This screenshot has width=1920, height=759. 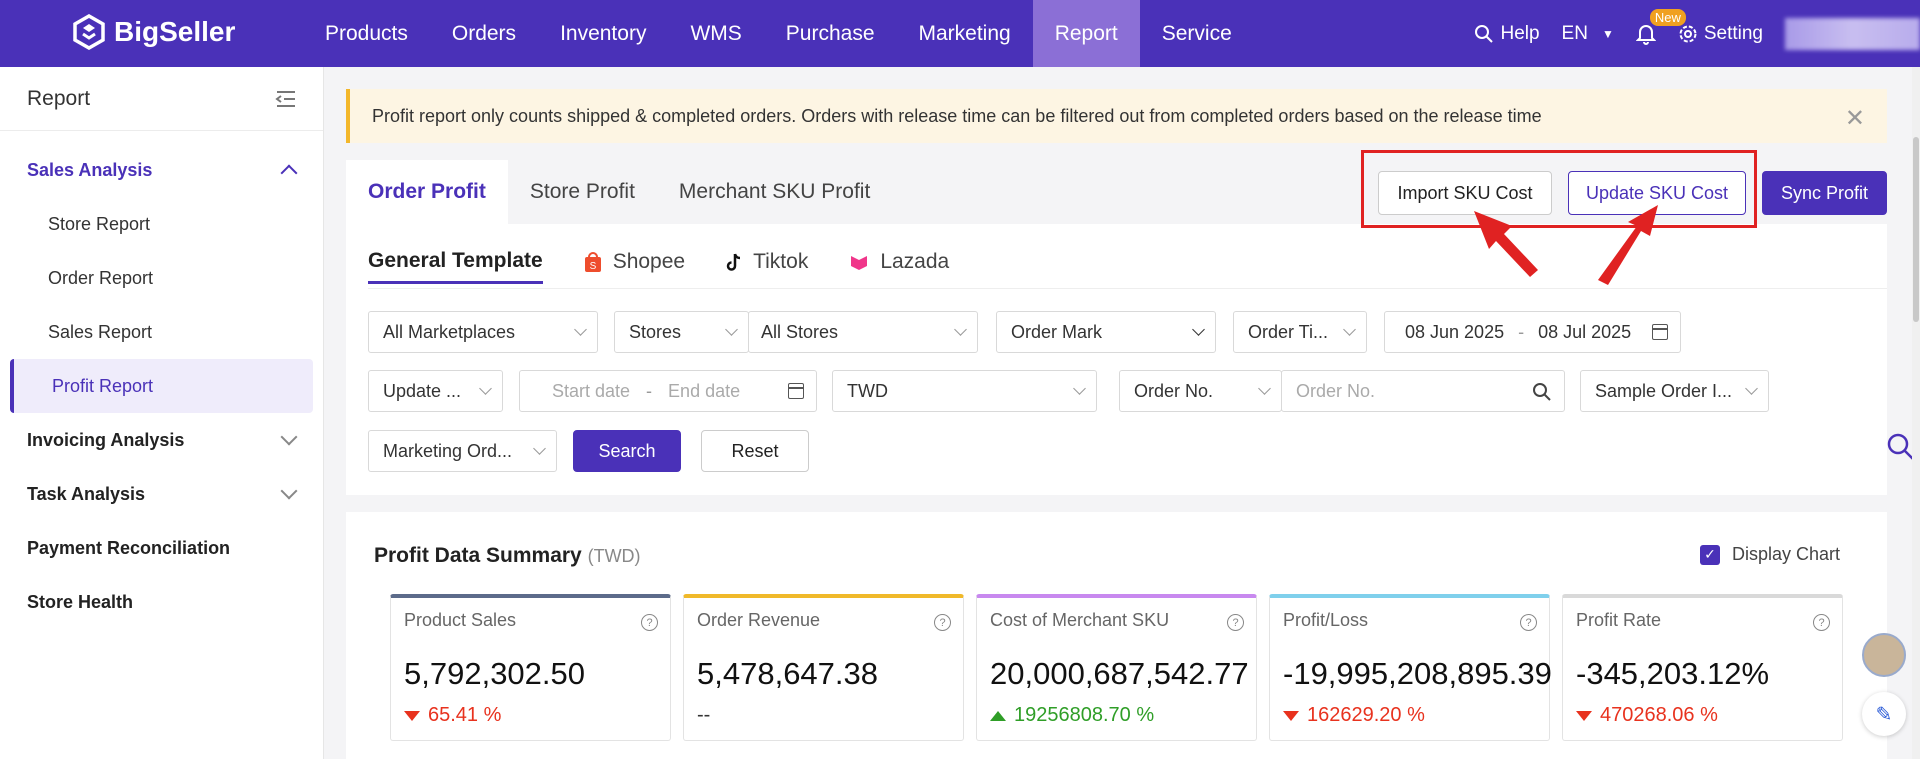 What do you see at coordinates (161, 602) in the screenshot?
I see `sidebar-item-store-health: Store Health` at bounding box center [161, 602].